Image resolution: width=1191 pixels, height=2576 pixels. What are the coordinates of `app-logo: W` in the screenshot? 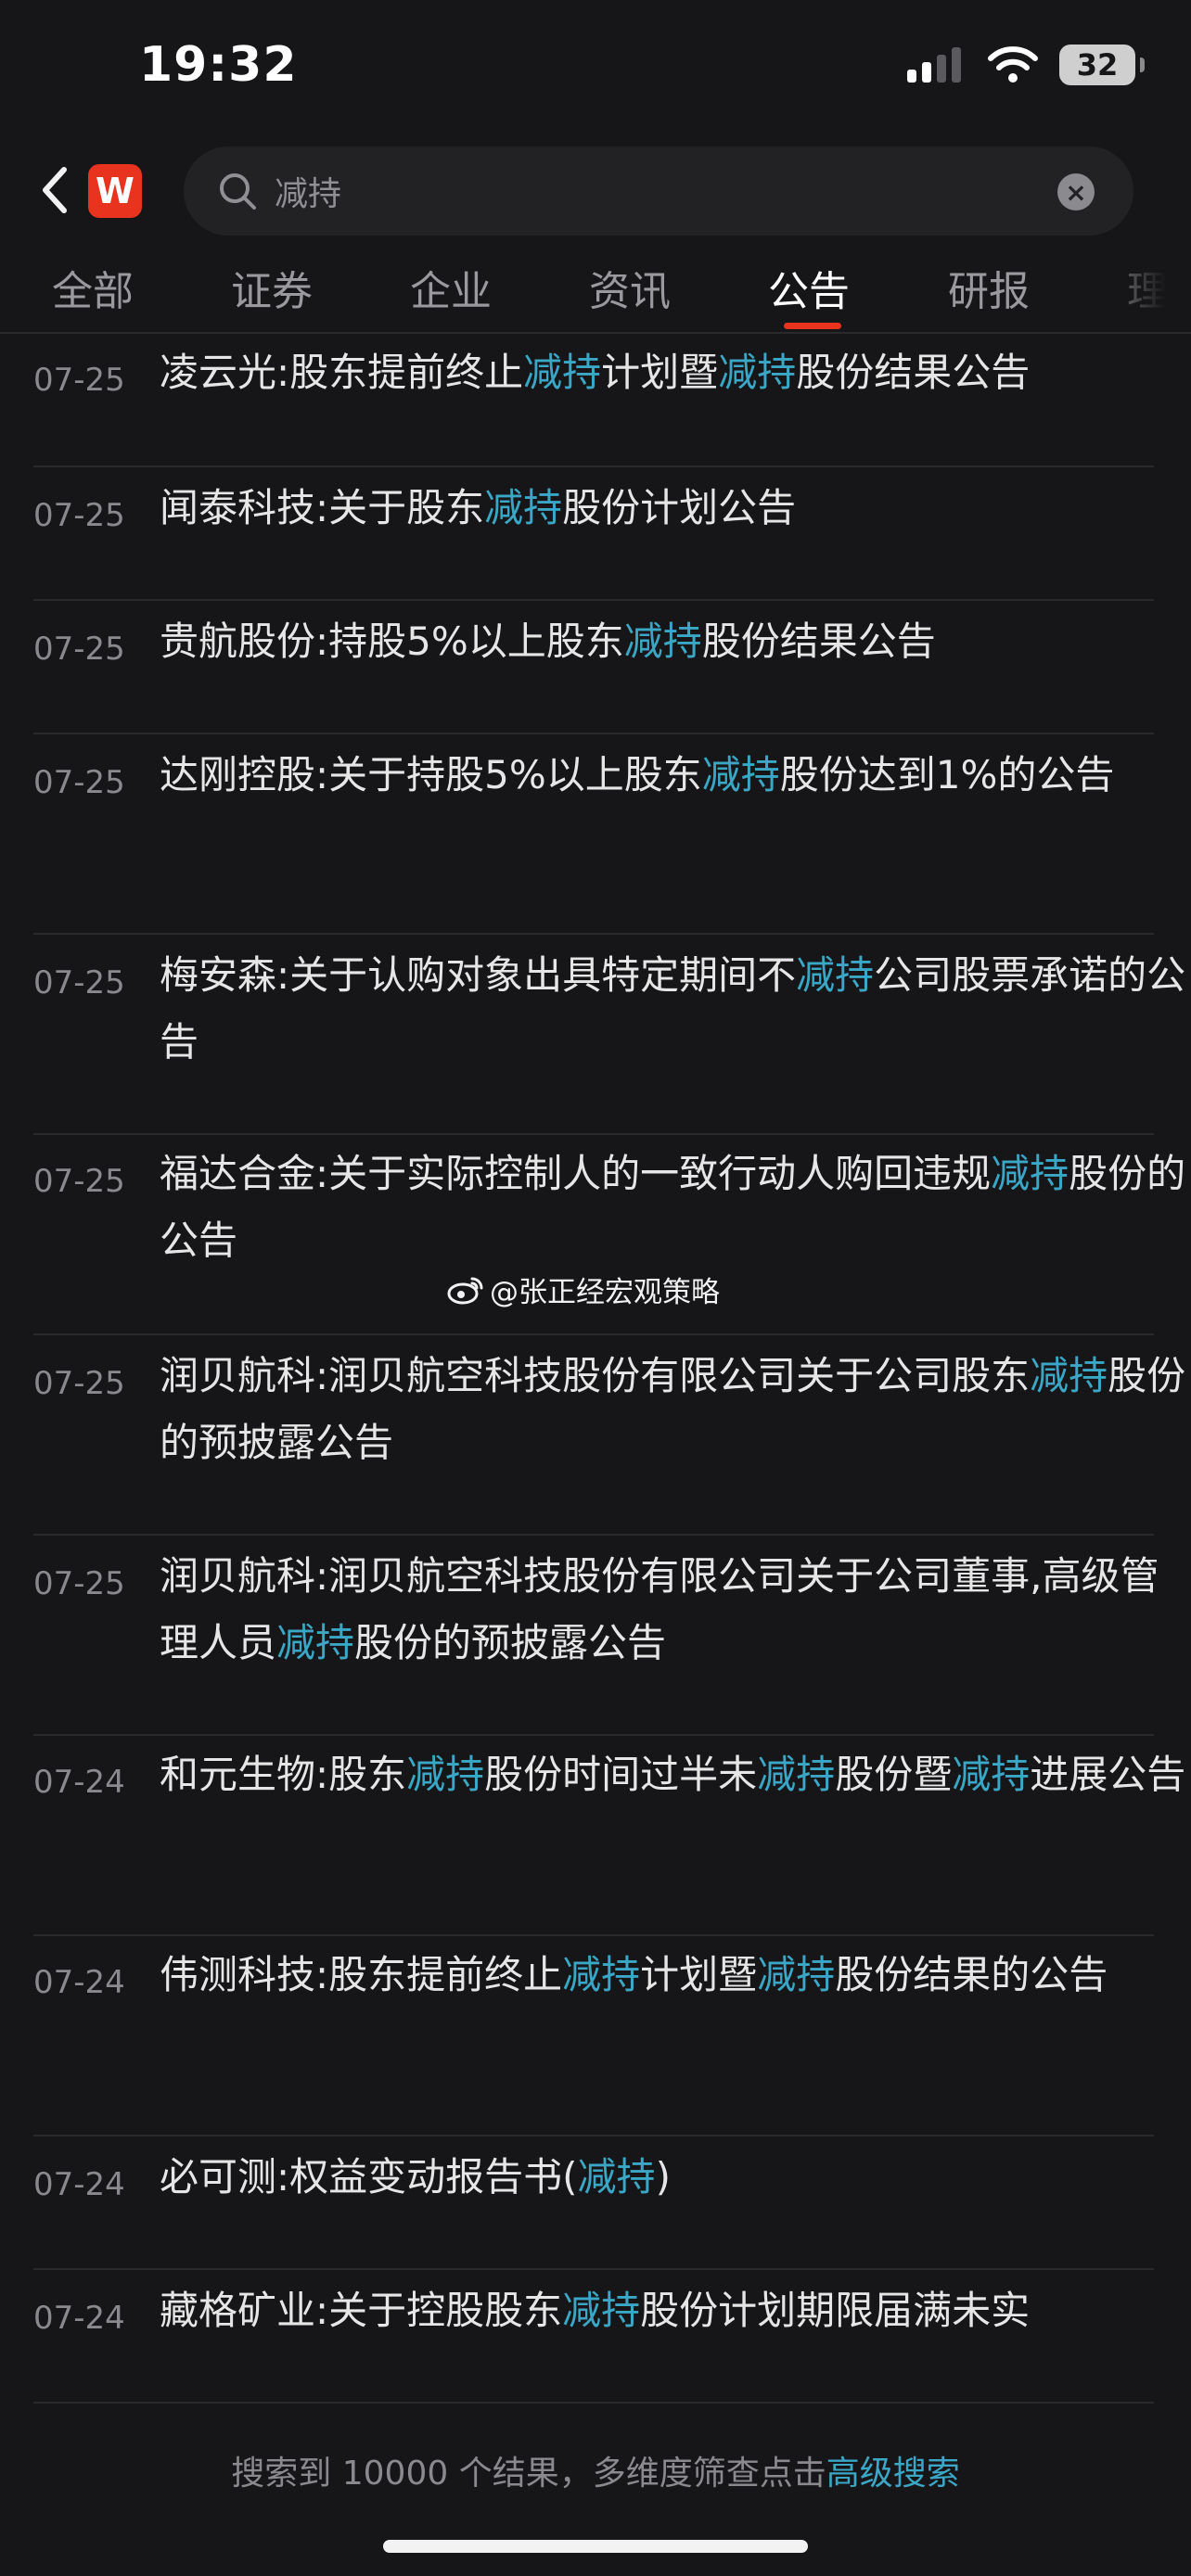 It's located at (115, 191).